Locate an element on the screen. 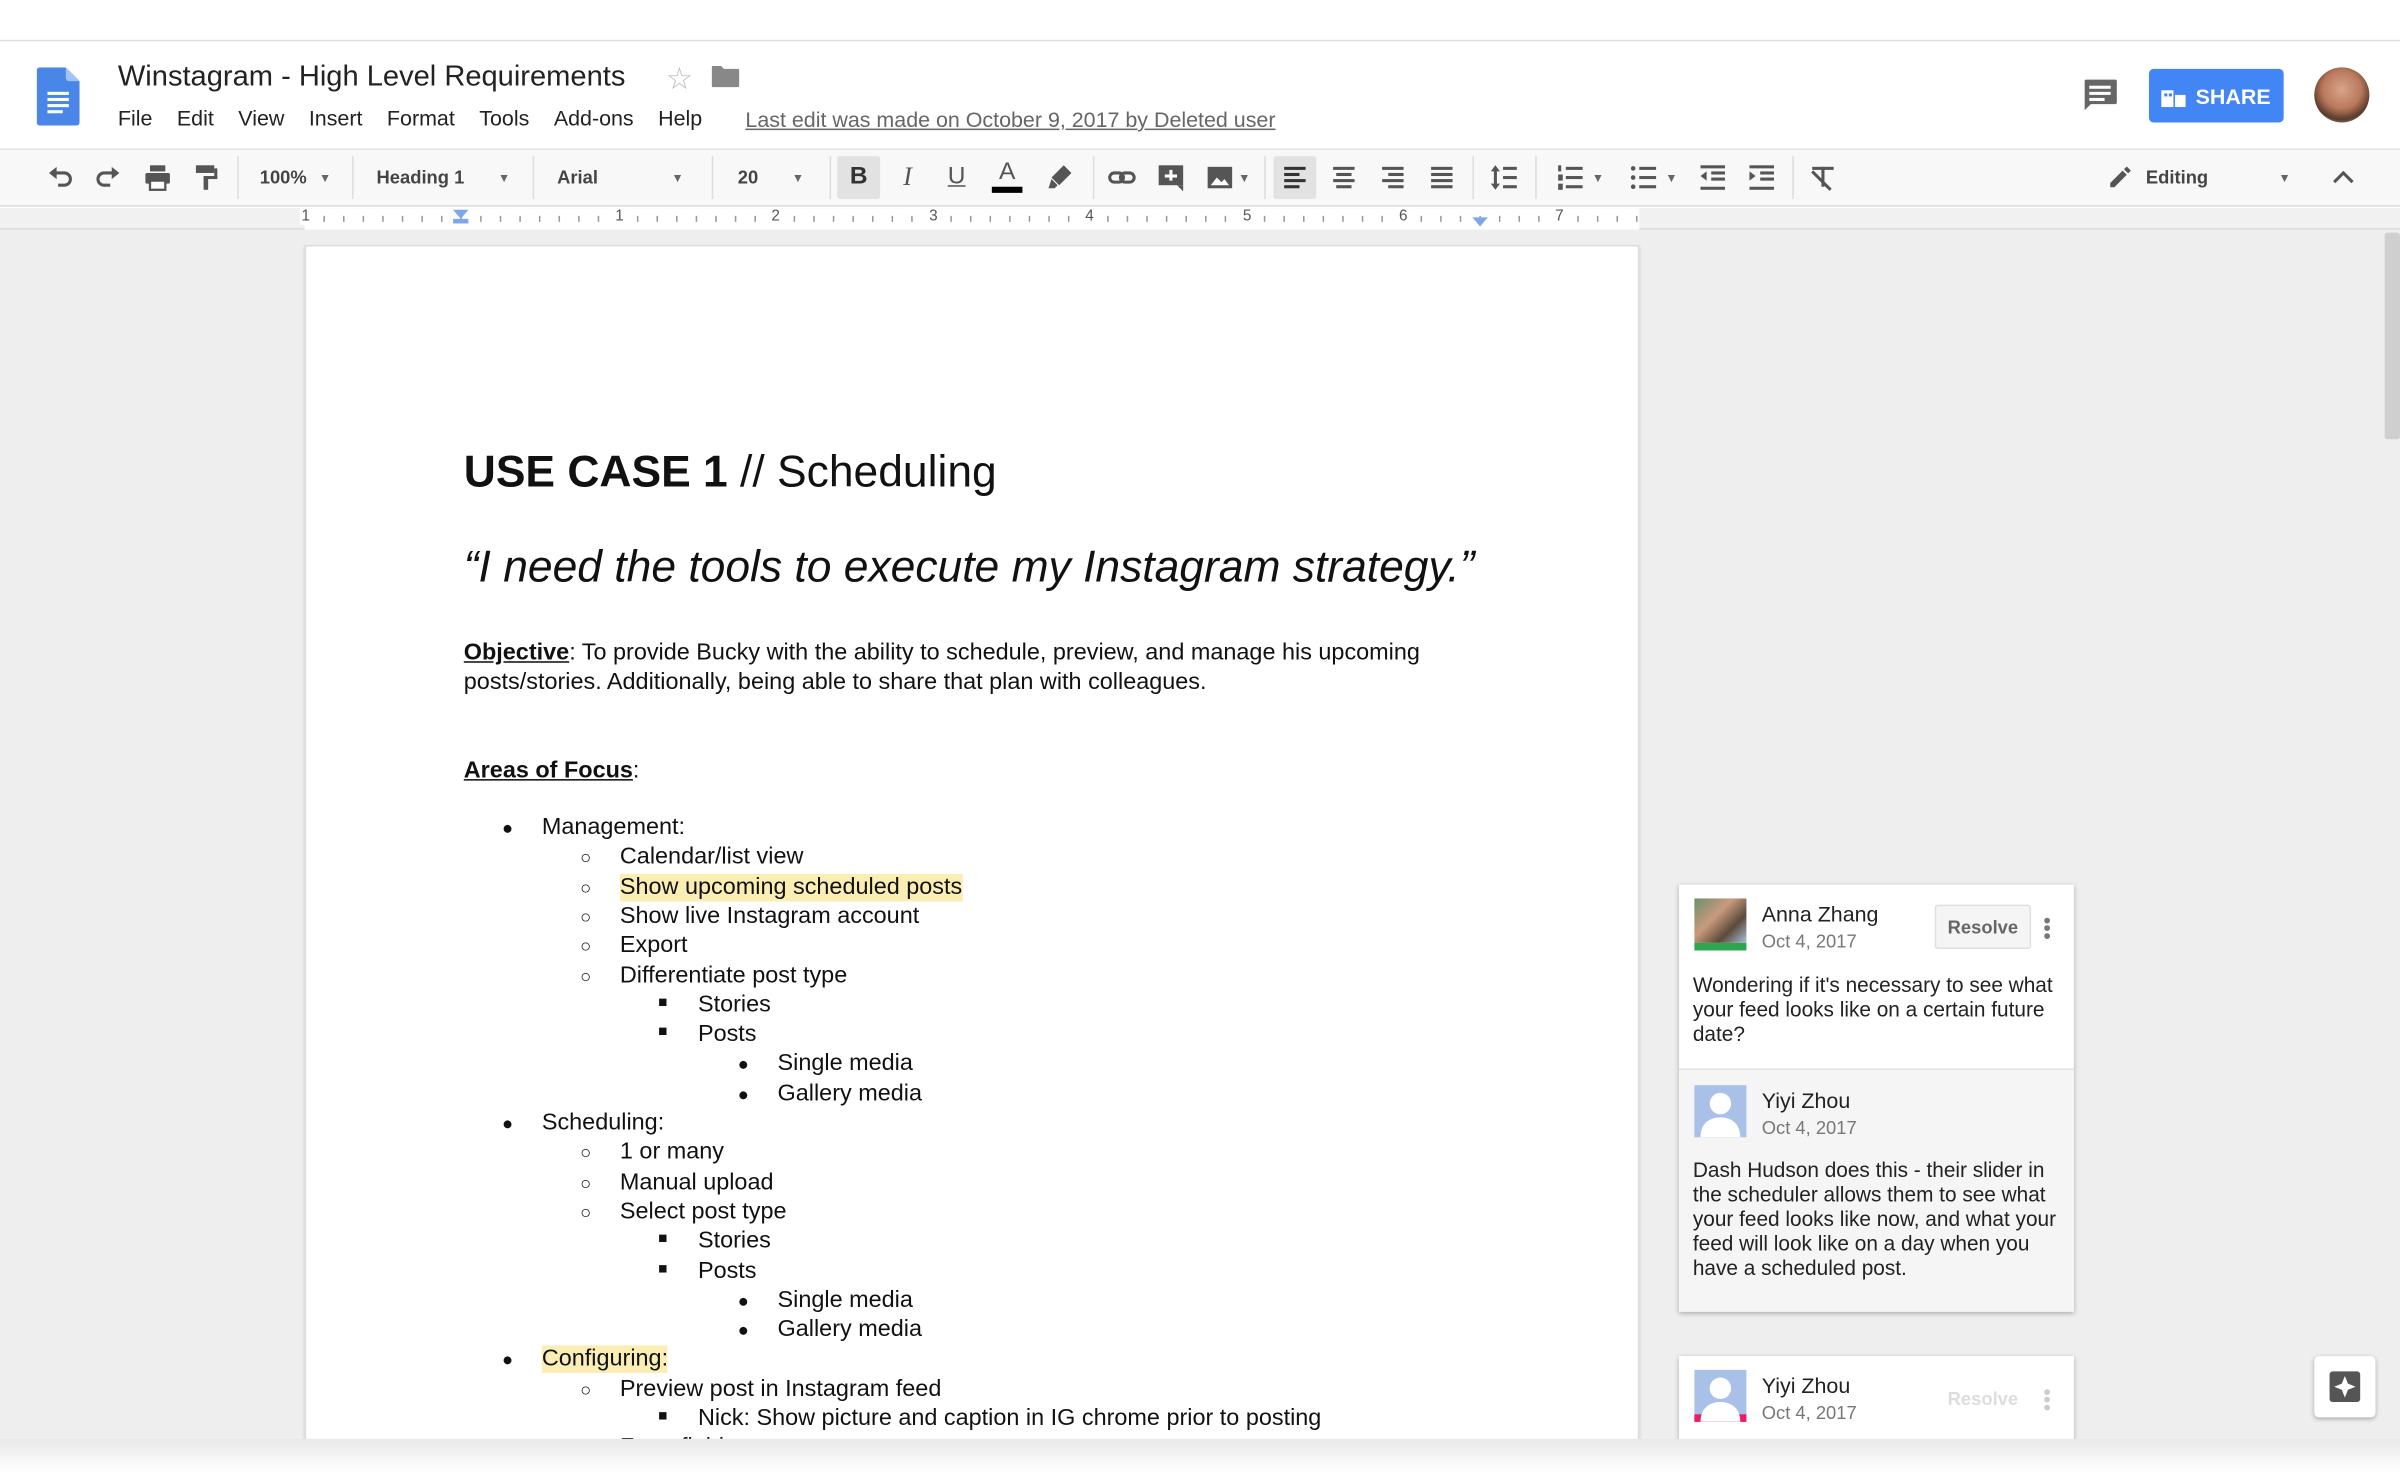  vertical-scrollbar is located at coordinates (2392, 336).